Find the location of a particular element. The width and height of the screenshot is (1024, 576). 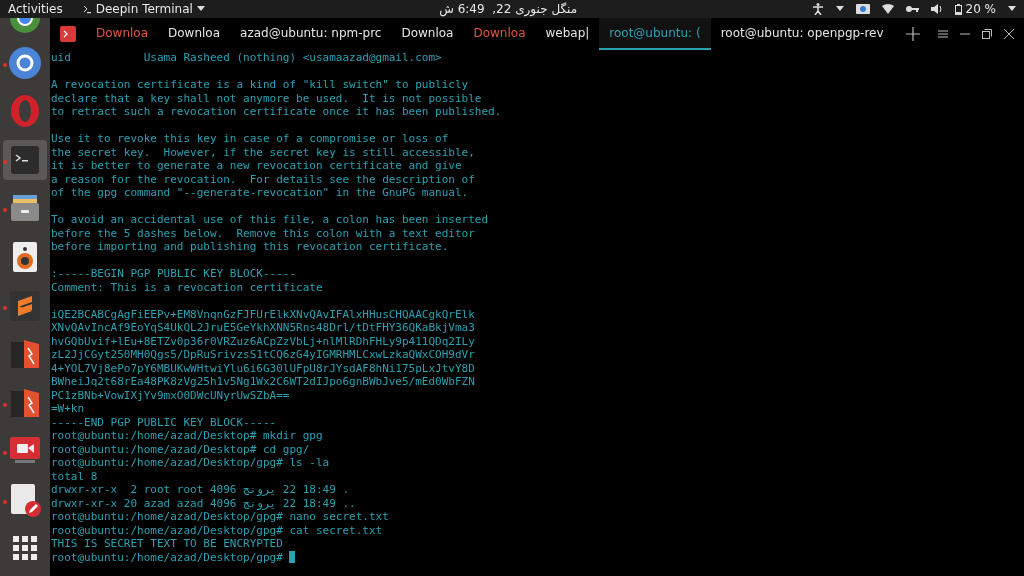

terminal-line: before importing and publishing this revocation certificate. is located at coordinates (250, 247).